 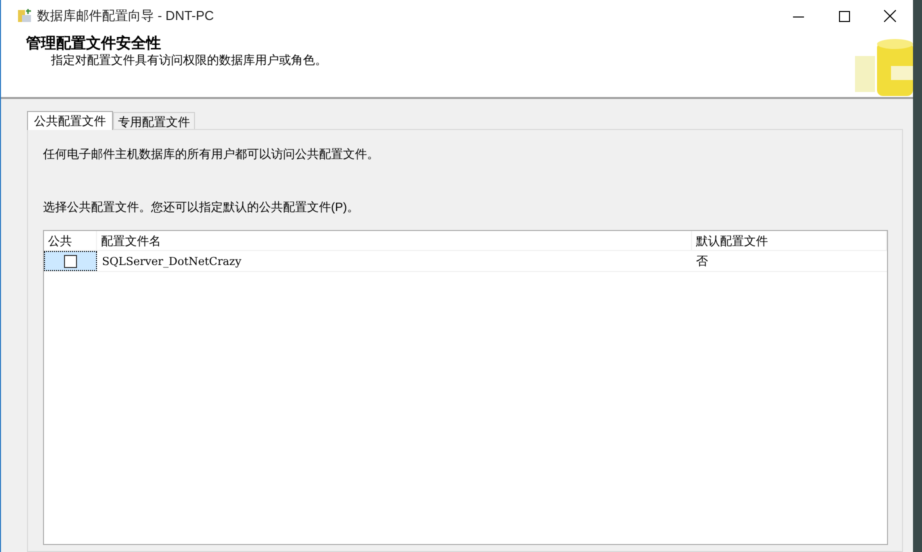 What do you see at coordinates (94, 44) in the screenshot?
I see `page-title: 管理配置文件安全性` at bounding box center [94, 44].